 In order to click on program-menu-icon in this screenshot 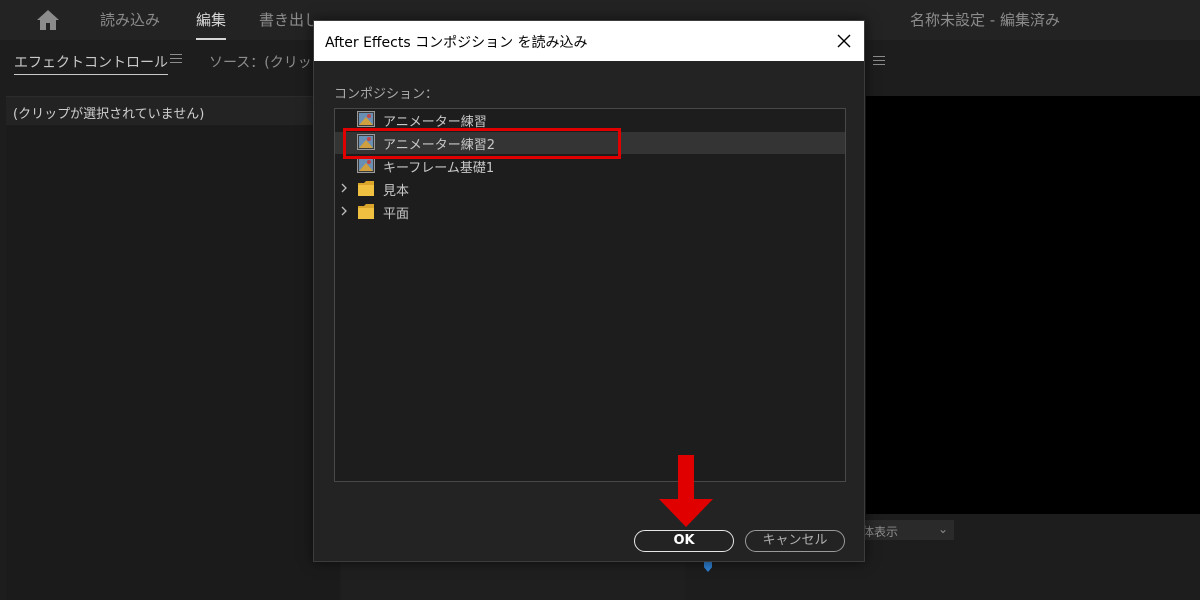, I will do `click(879, 61)`.